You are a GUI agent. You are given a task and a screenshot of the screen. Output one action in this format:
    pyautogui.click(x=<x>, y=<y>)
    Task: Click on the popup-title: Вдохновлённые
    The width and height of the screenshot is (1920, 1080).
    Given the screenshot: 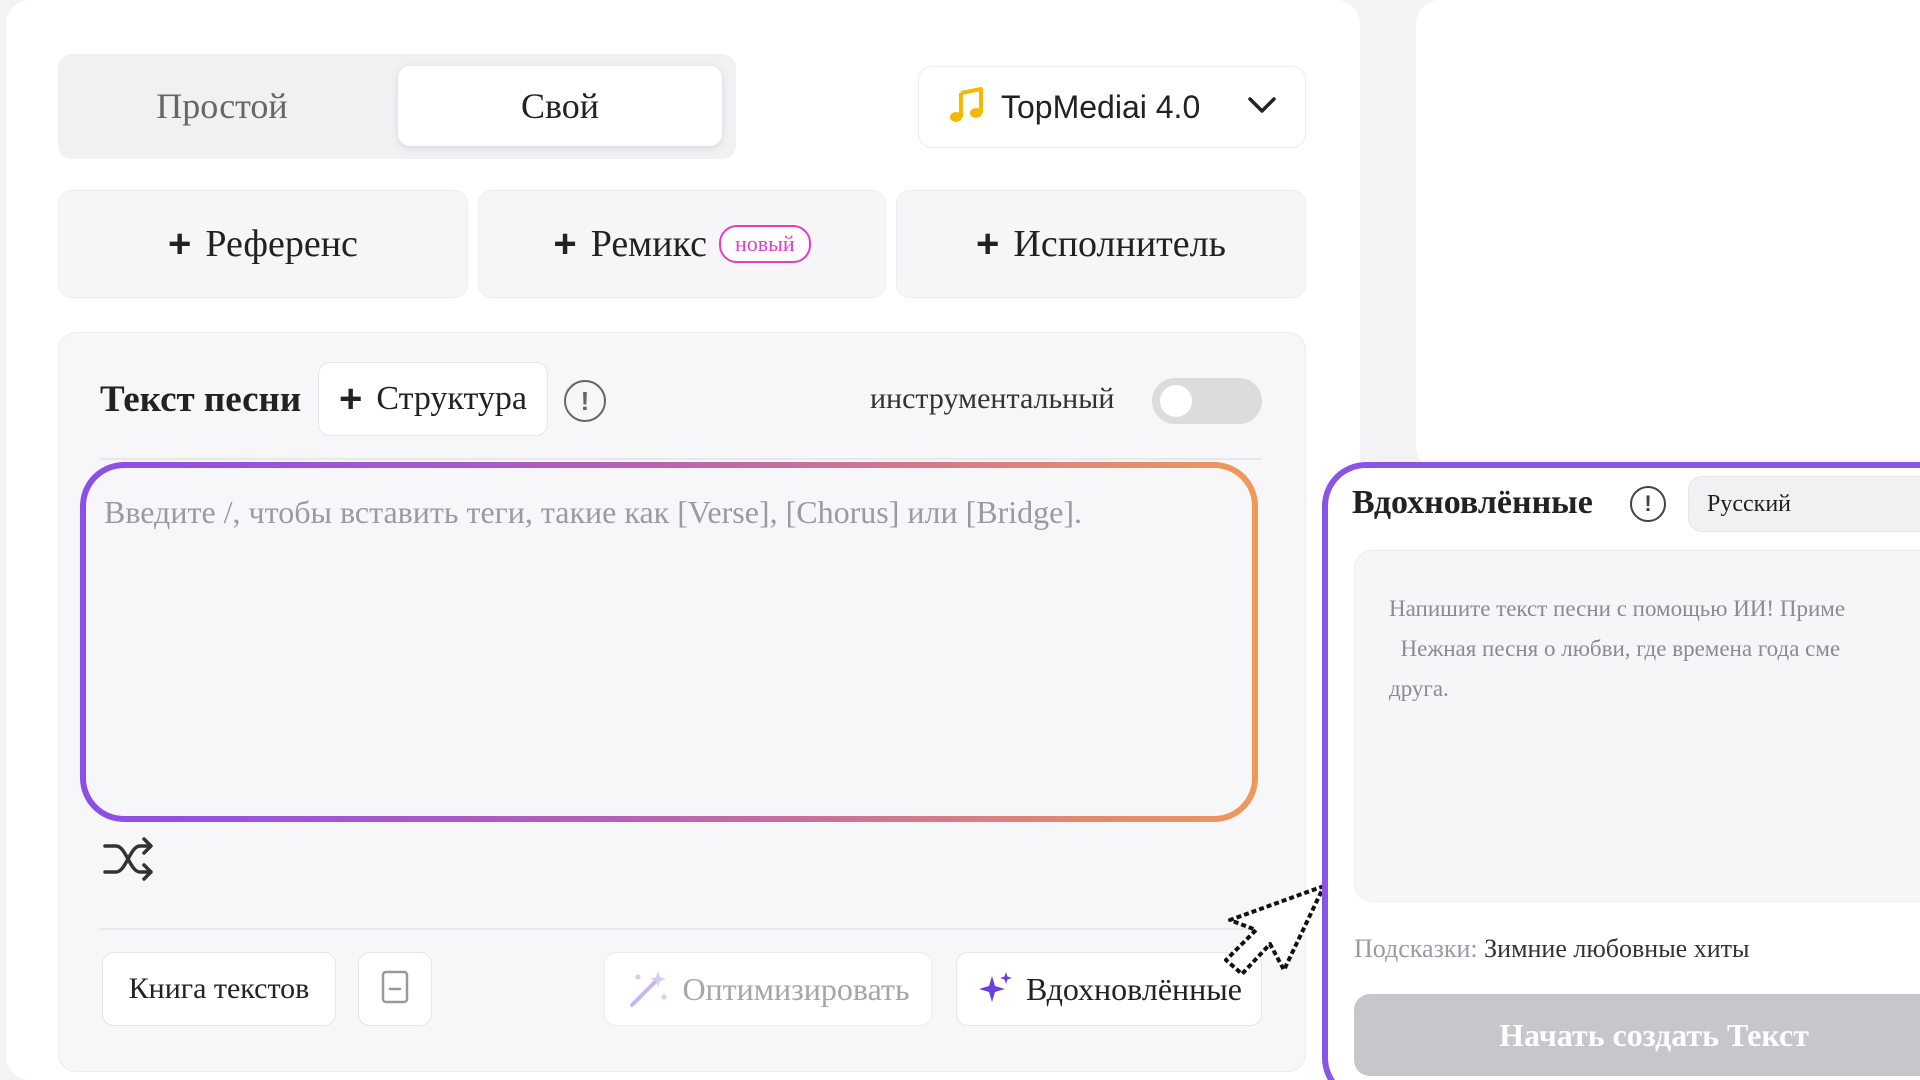 What is the action you would take?
    pyautogui.click(x=1472, y=502)
    